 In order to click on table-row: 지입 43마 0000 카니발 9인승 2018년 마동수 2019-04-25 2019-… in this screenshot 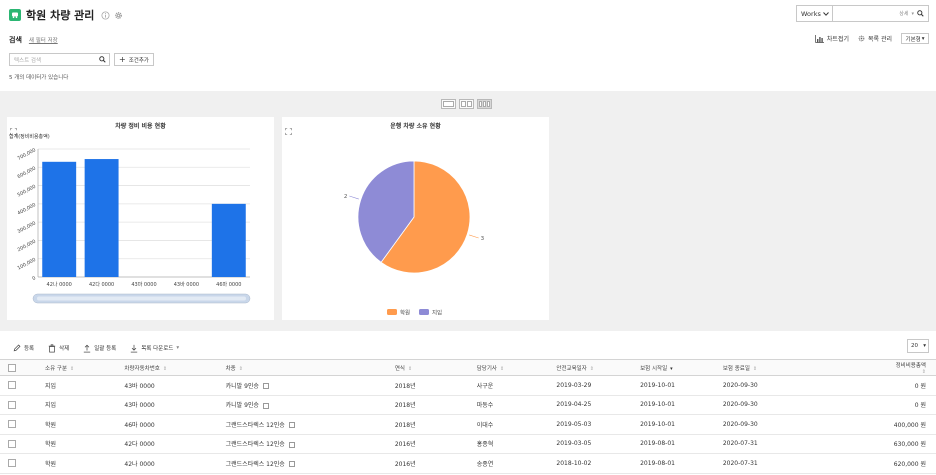, I will do `click(468, 405)`.